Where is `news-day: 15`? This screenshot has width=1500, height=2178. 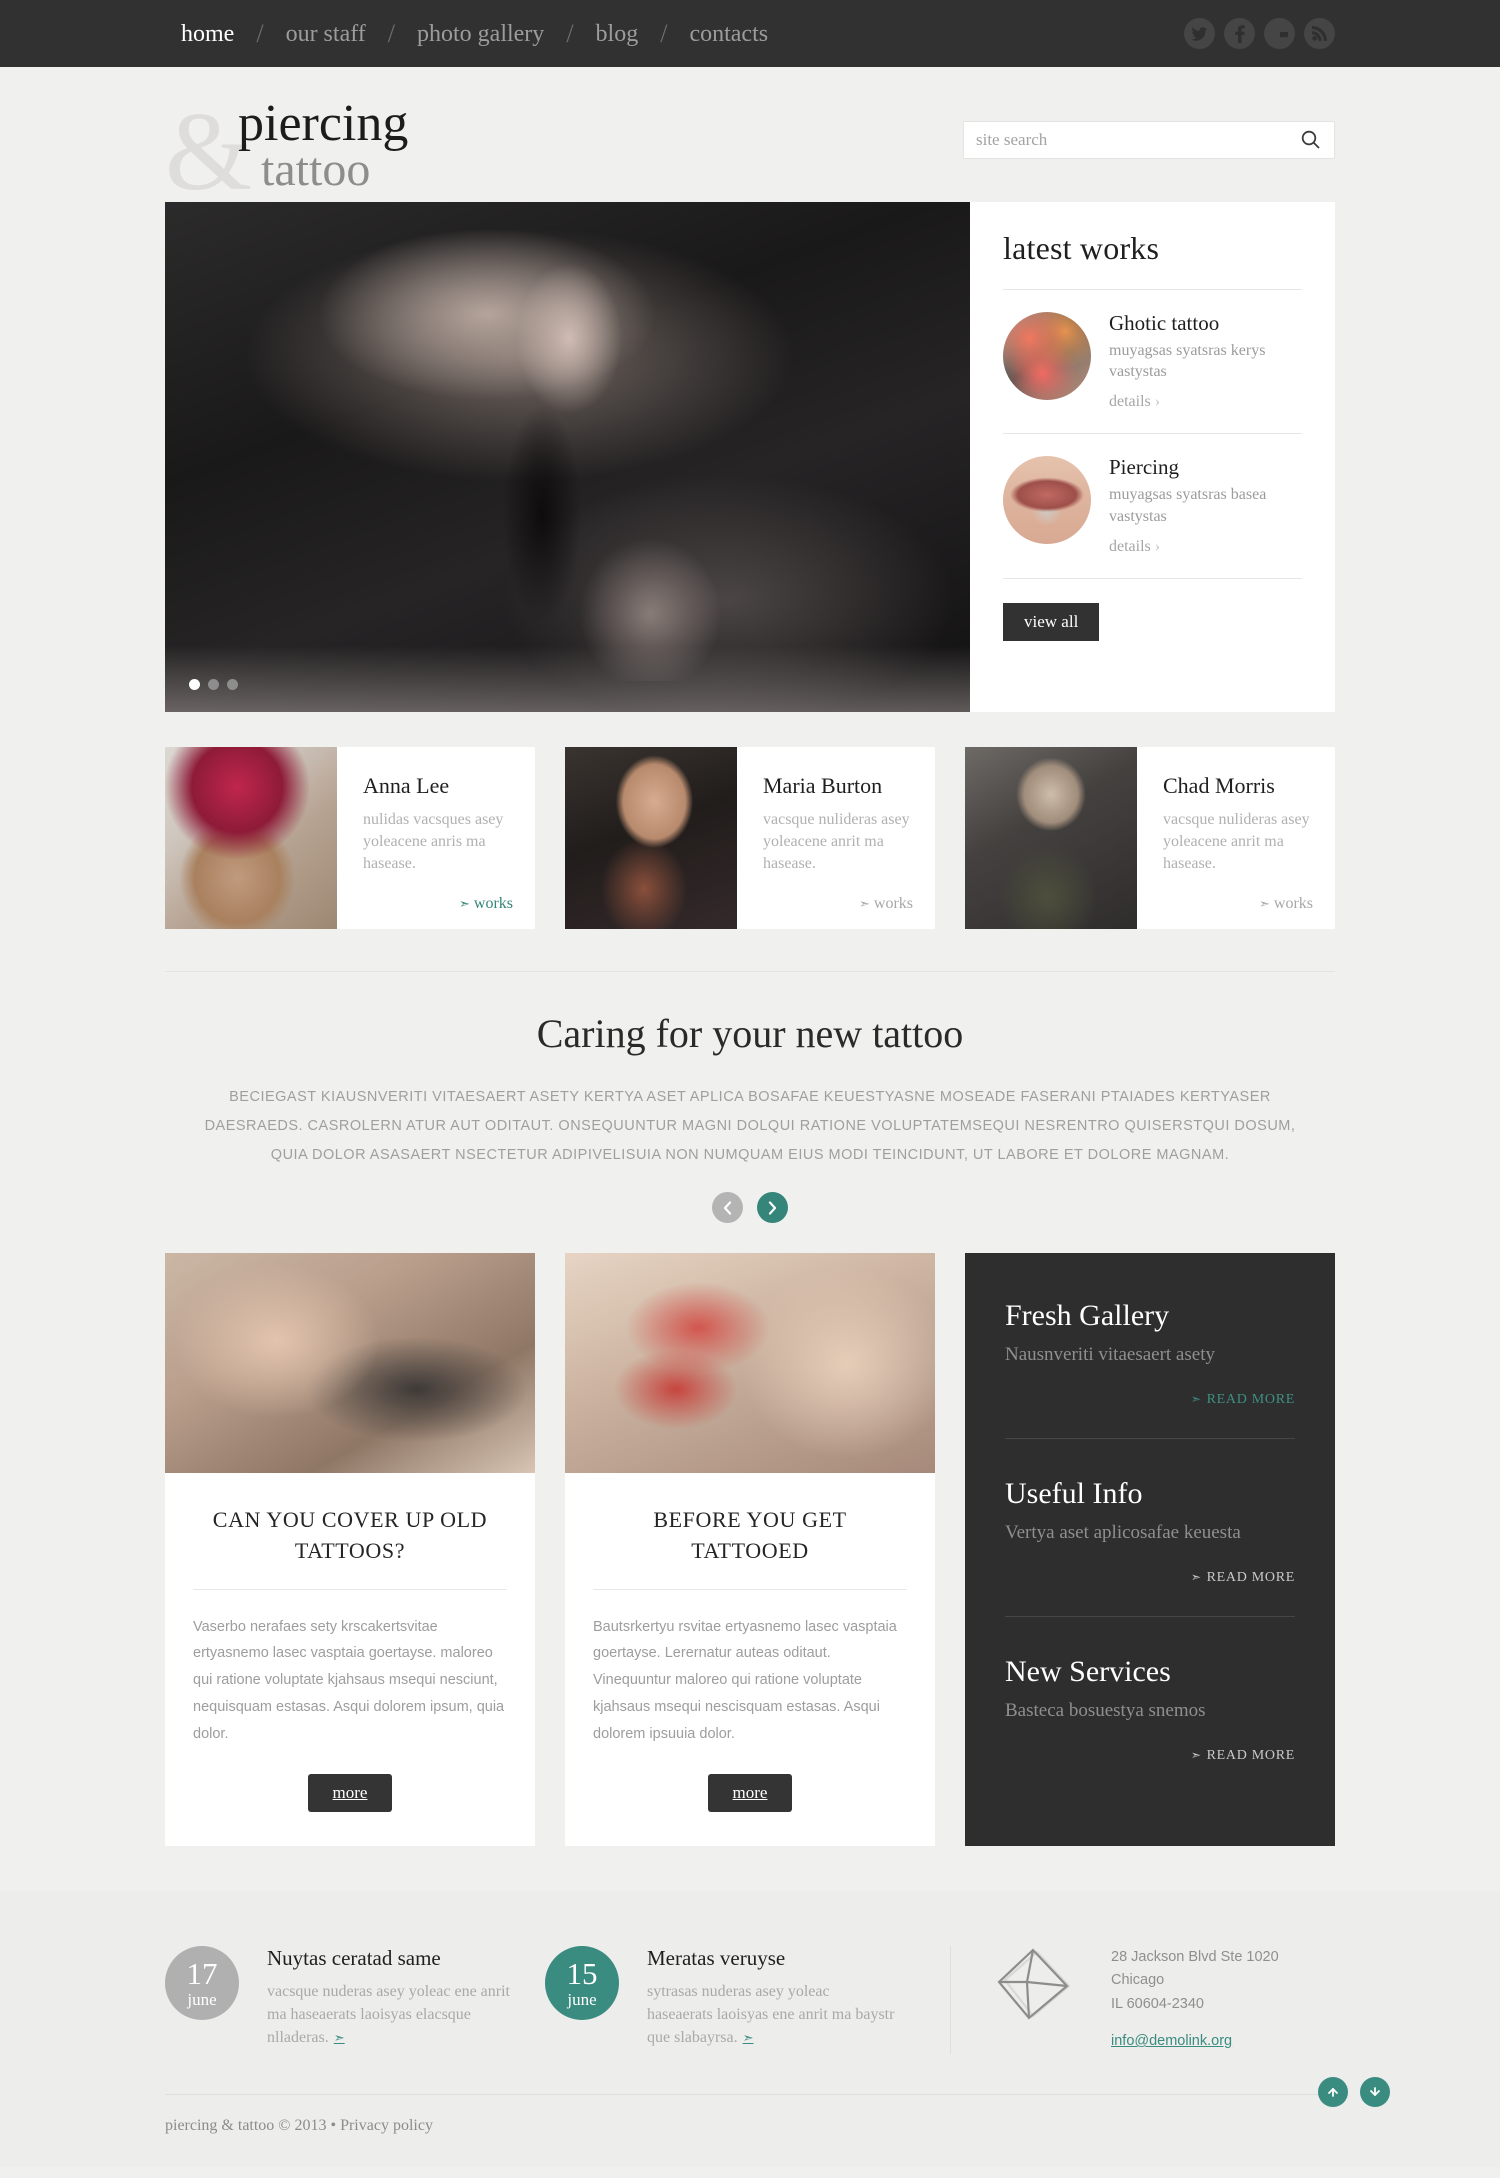
news-day: 15 is located at coordinates (582, 1973).